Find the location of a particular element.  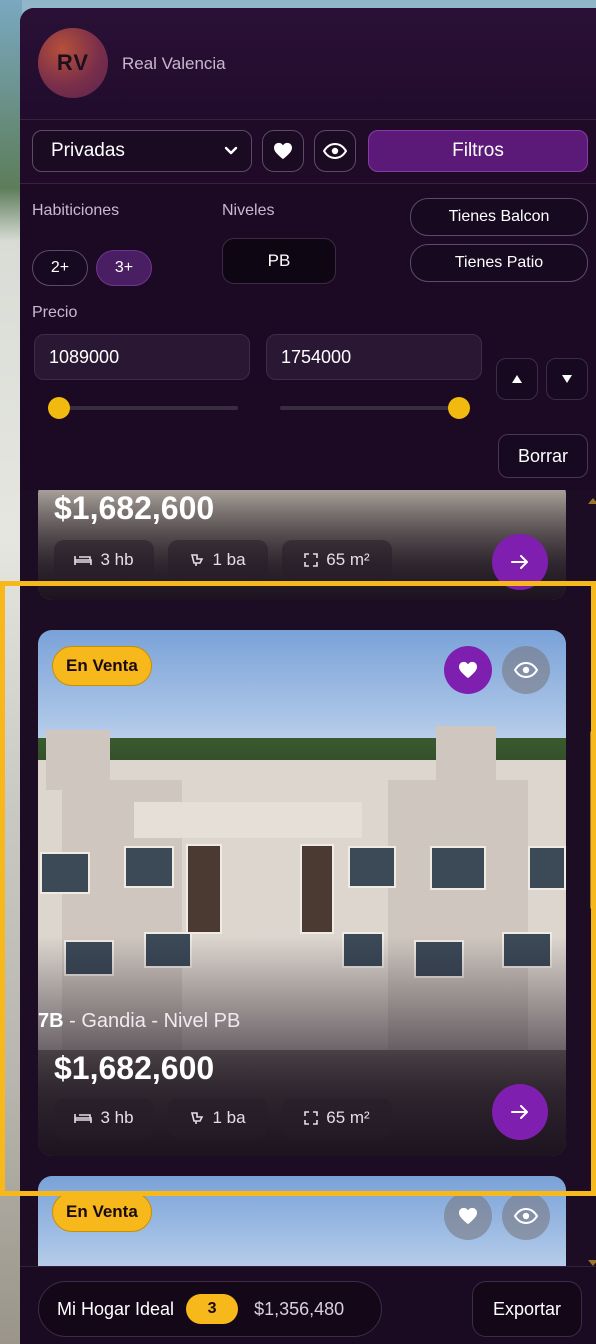

view-toggle-button is located at coordinates (335, 151).